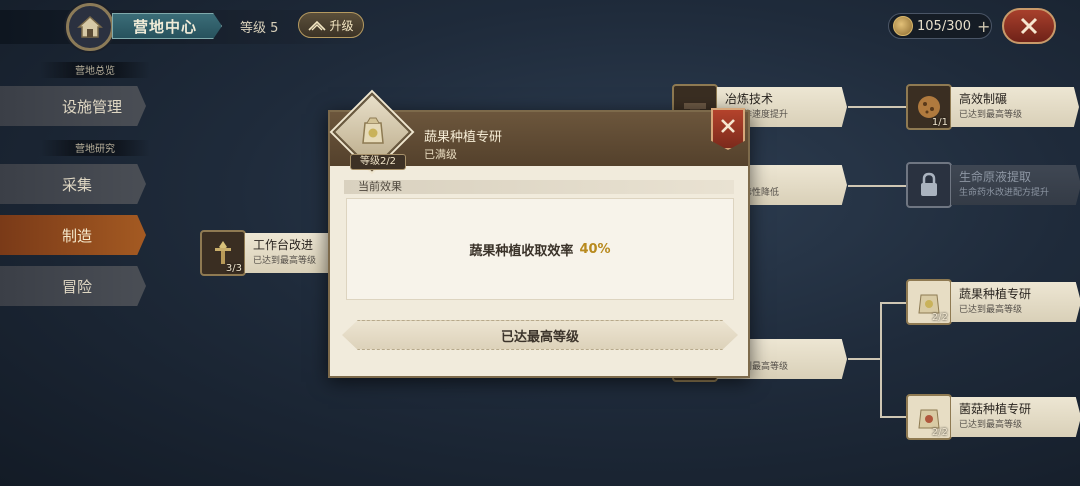 The height and width of the screenshot is (486, 1080). I want to click on effect-value: 40%, so click(595, 249).